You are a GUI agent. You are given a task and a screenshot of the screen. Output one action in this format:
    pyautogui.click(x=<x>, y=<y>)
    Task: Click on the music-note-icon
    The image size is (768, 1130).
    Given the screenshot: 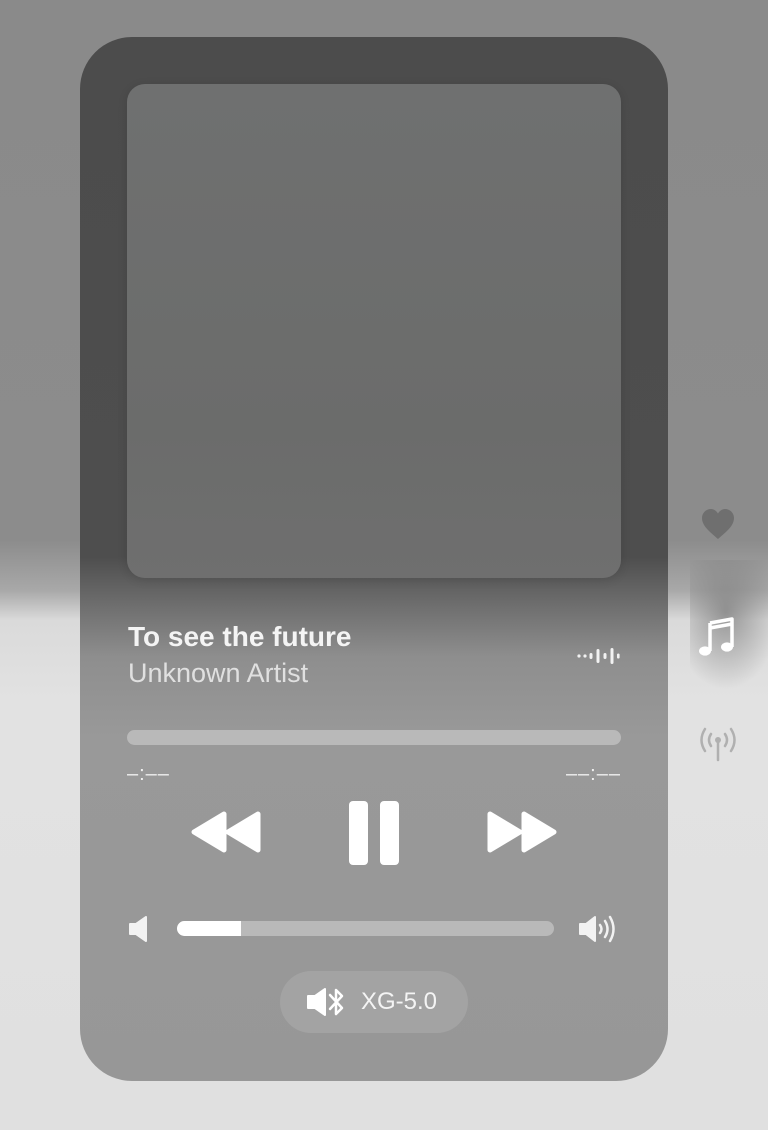 What is the action you would take?
    pyautogui.click(x=717, y=637)
    